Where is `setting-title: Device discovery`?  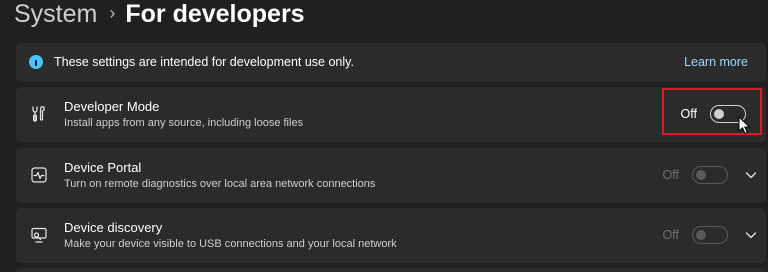
setting-title: Device discovery is located at coordinates (113, 227).